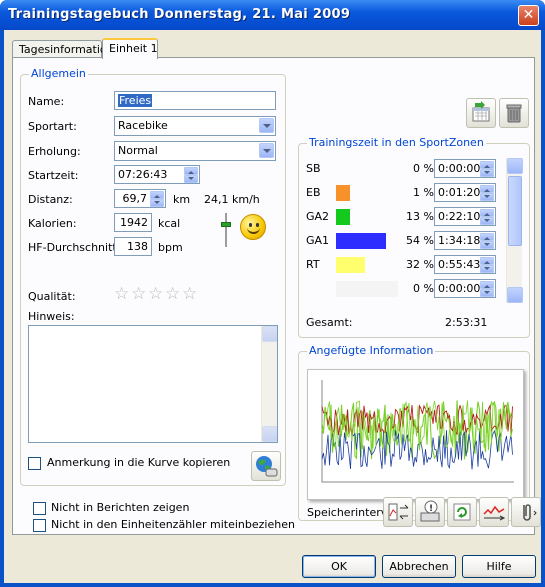 This screenshot has width=545, height=587. What do you see at coordinates (430, 512) in the screenshot?
I see `info-button: !` at bounding box center [430, 512].